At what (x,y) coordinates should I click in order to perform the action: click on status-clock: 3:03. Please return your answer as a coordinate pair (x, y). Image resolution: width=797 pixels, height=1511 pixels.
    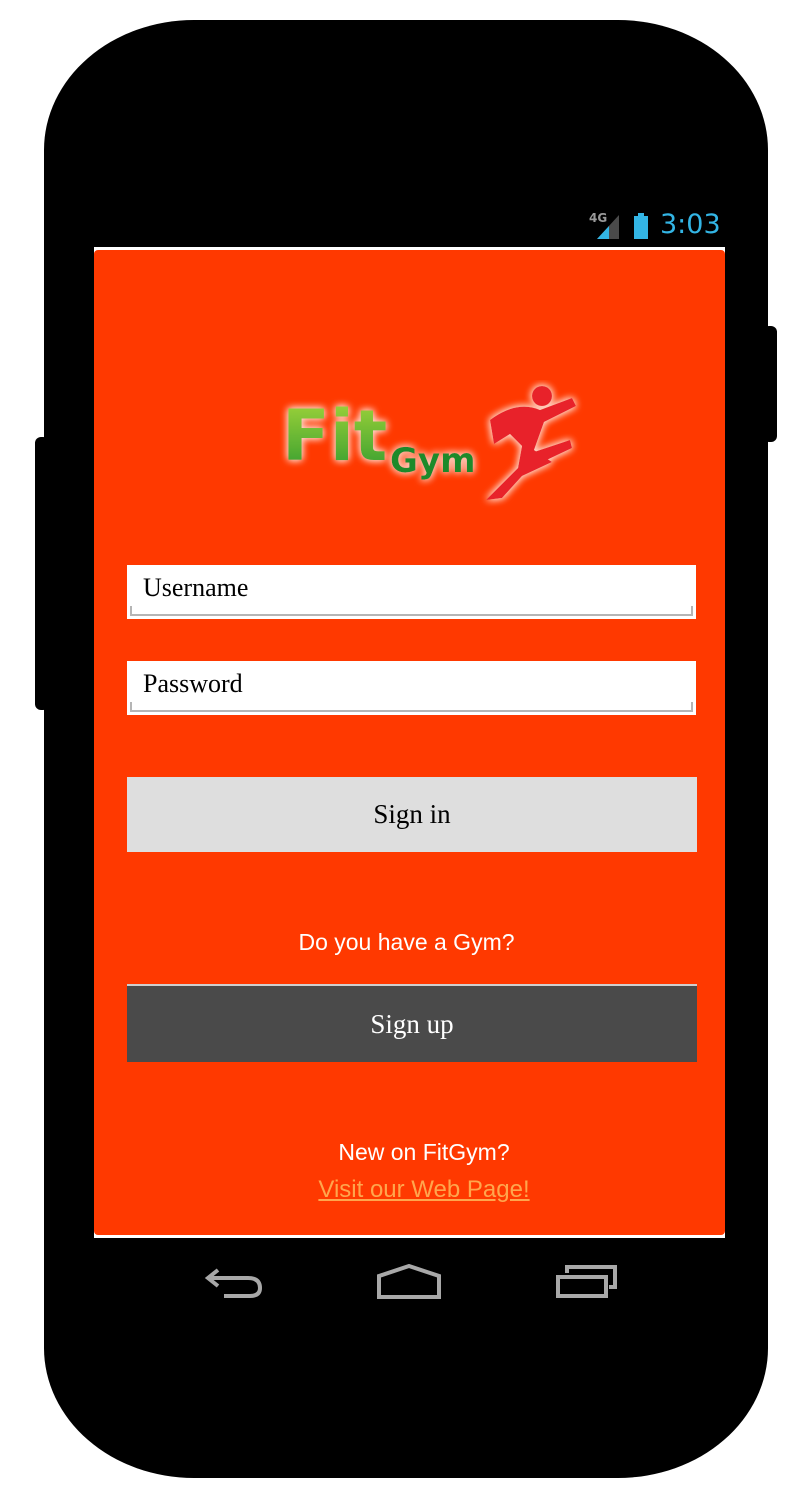
    Looking at the image, I should click on (690, 224).